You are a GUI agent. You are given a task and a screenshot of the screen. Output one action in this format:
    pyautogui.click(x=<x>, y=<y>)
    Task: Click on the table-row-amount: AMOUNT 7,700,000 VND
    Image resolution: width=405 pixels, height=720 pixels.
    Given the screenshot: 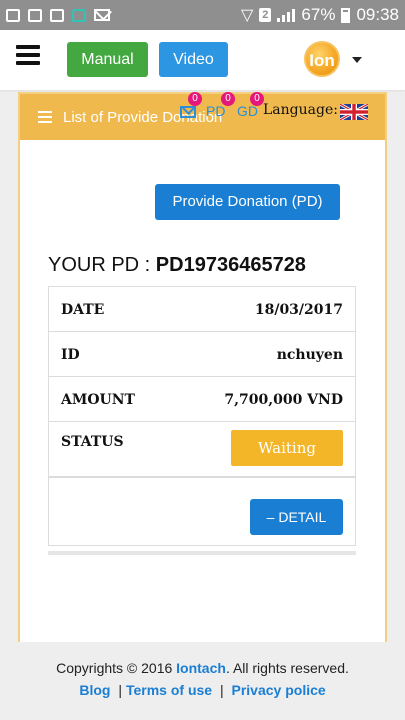 What is the action you would take?
    pyautogui.click(x=202, y=399)
    